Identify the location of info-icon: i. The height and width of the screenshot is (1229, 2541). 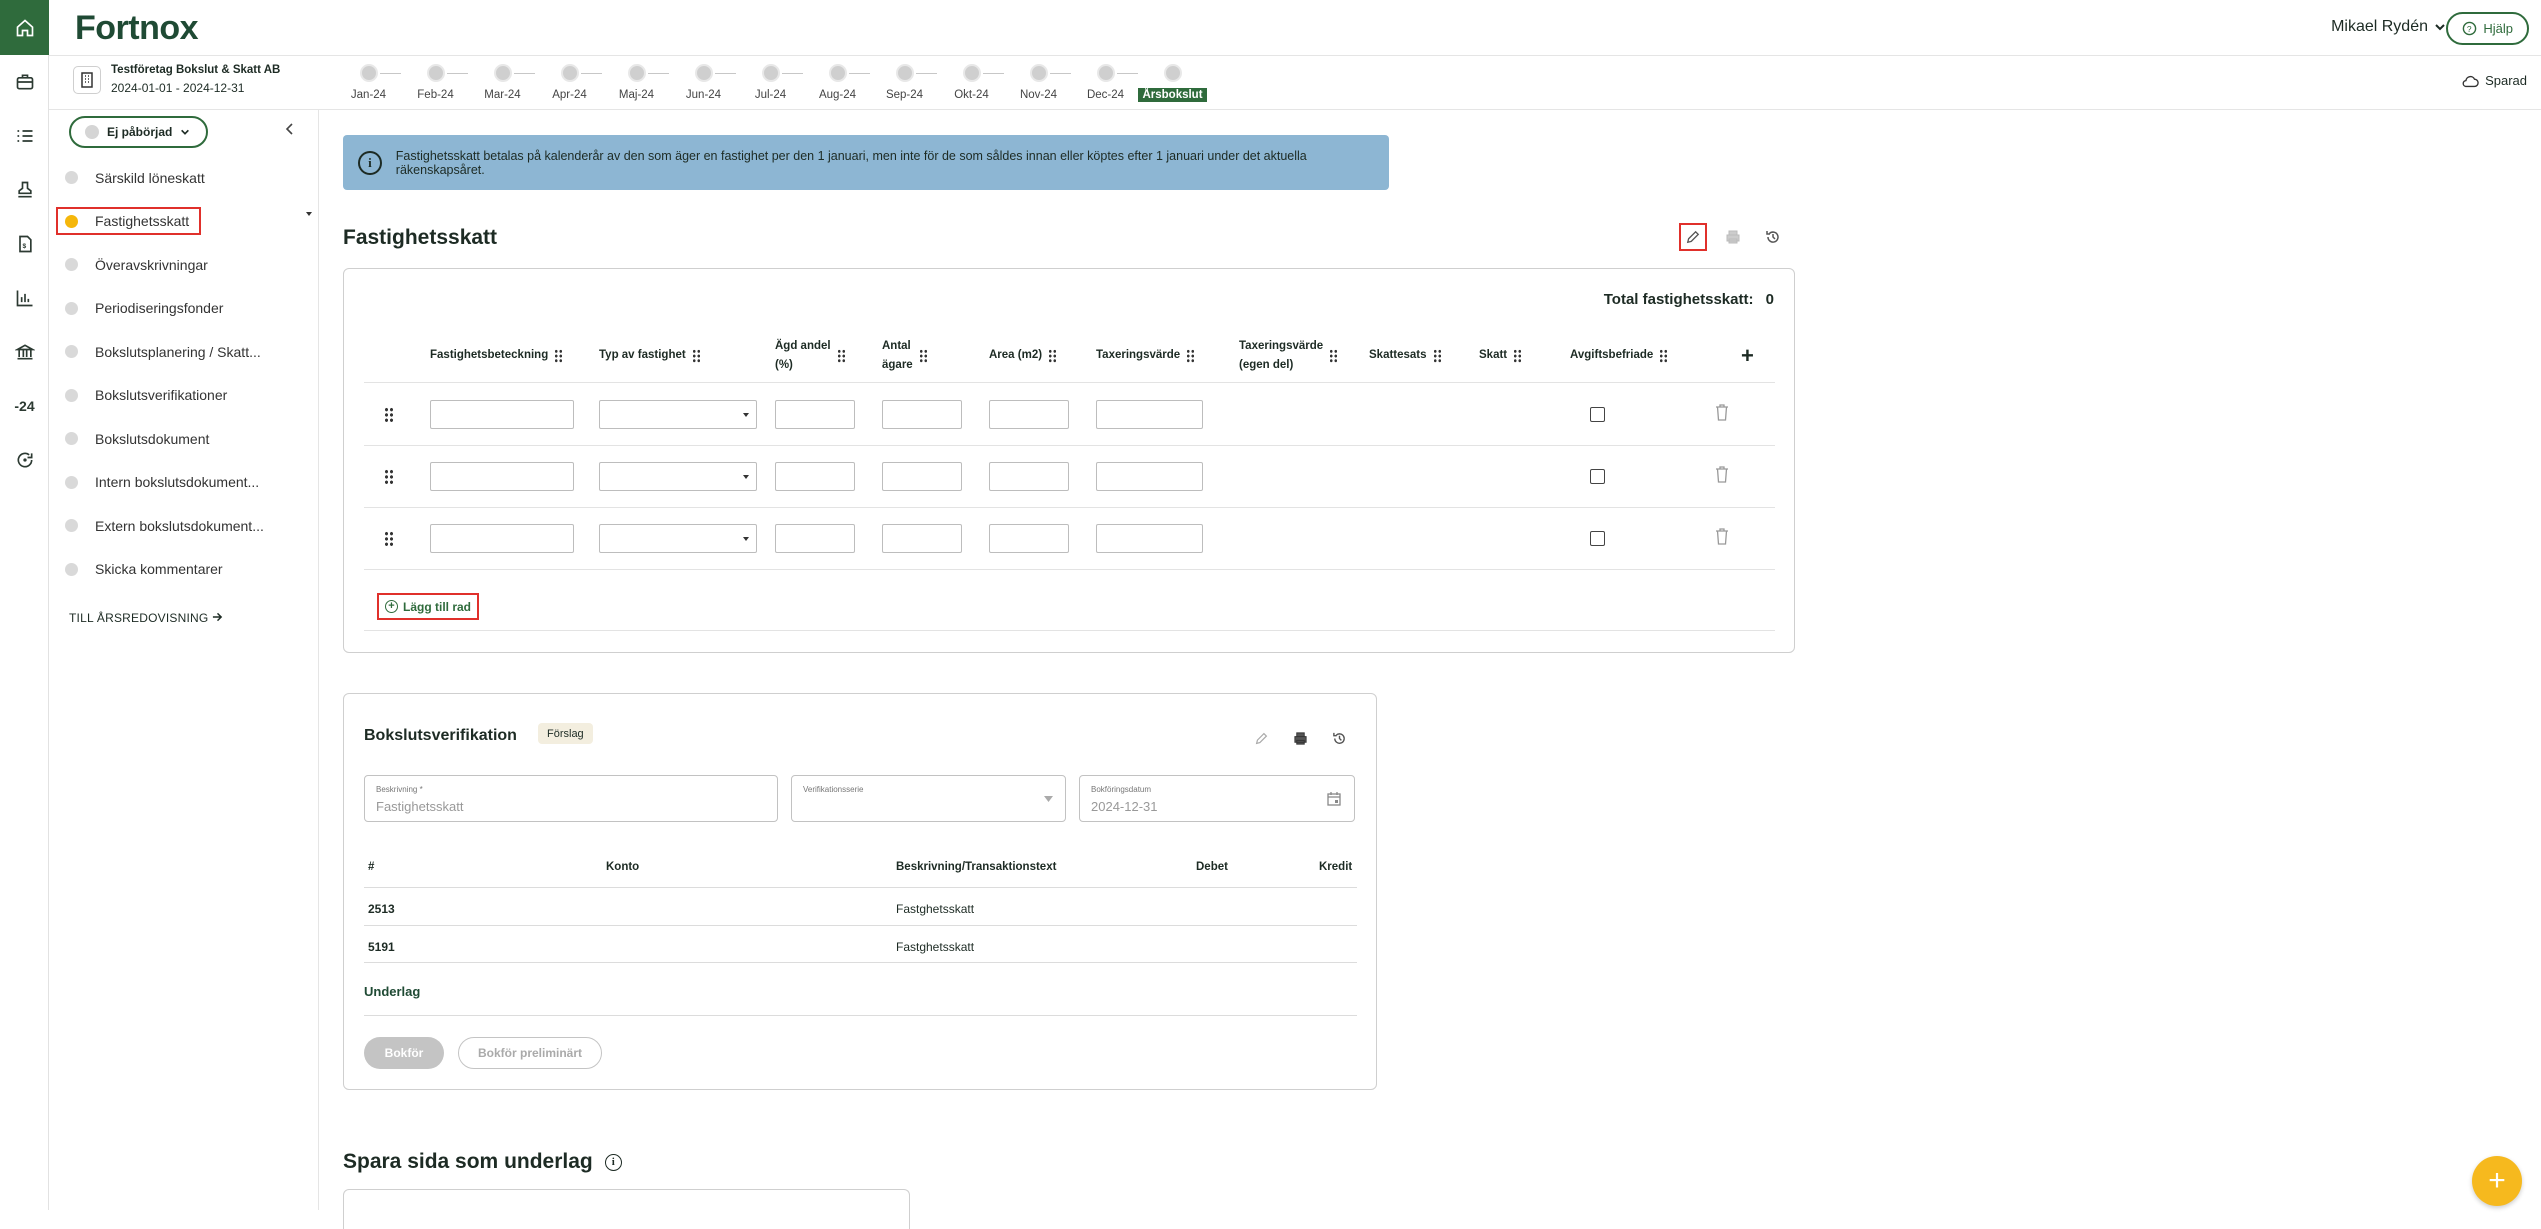
(613, 1162).